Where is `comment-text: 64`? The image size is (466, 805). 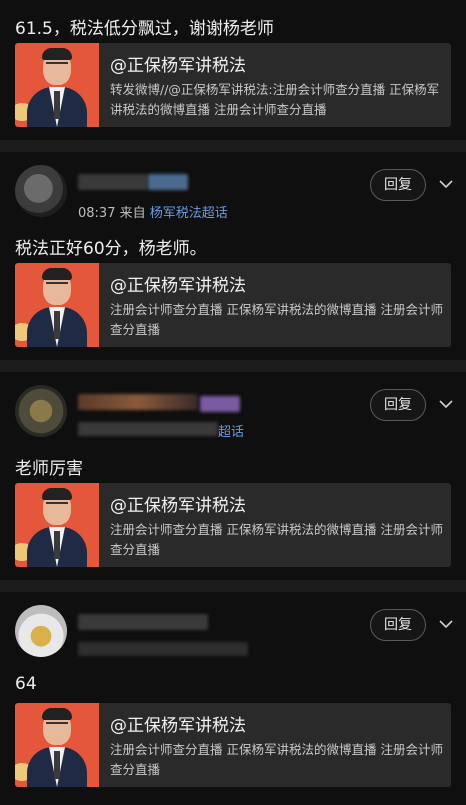
comment-text: 64 is located at coordinates (26, 684).